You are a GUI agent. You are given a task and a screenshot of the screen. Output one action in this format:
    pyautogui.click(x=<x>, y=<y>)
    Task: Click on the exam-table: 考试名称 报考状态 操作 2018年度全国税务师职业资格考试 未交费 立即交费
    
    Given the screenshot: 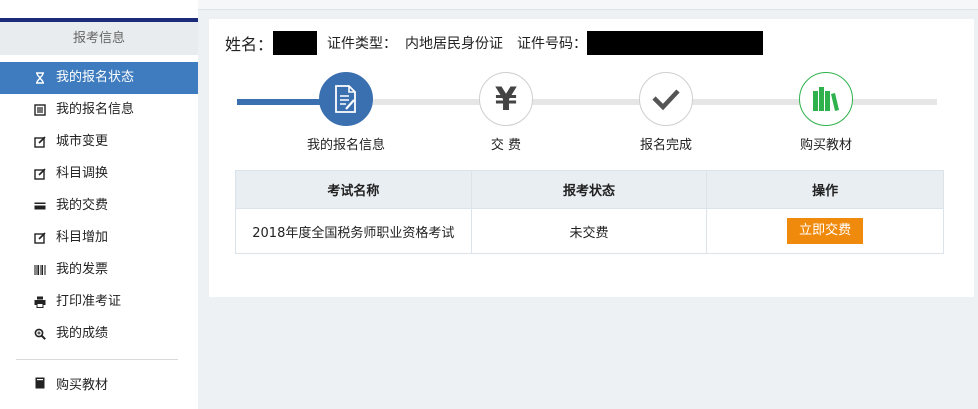 What is the action you would take?
    pyautogui.click(x=589, y=212)
    